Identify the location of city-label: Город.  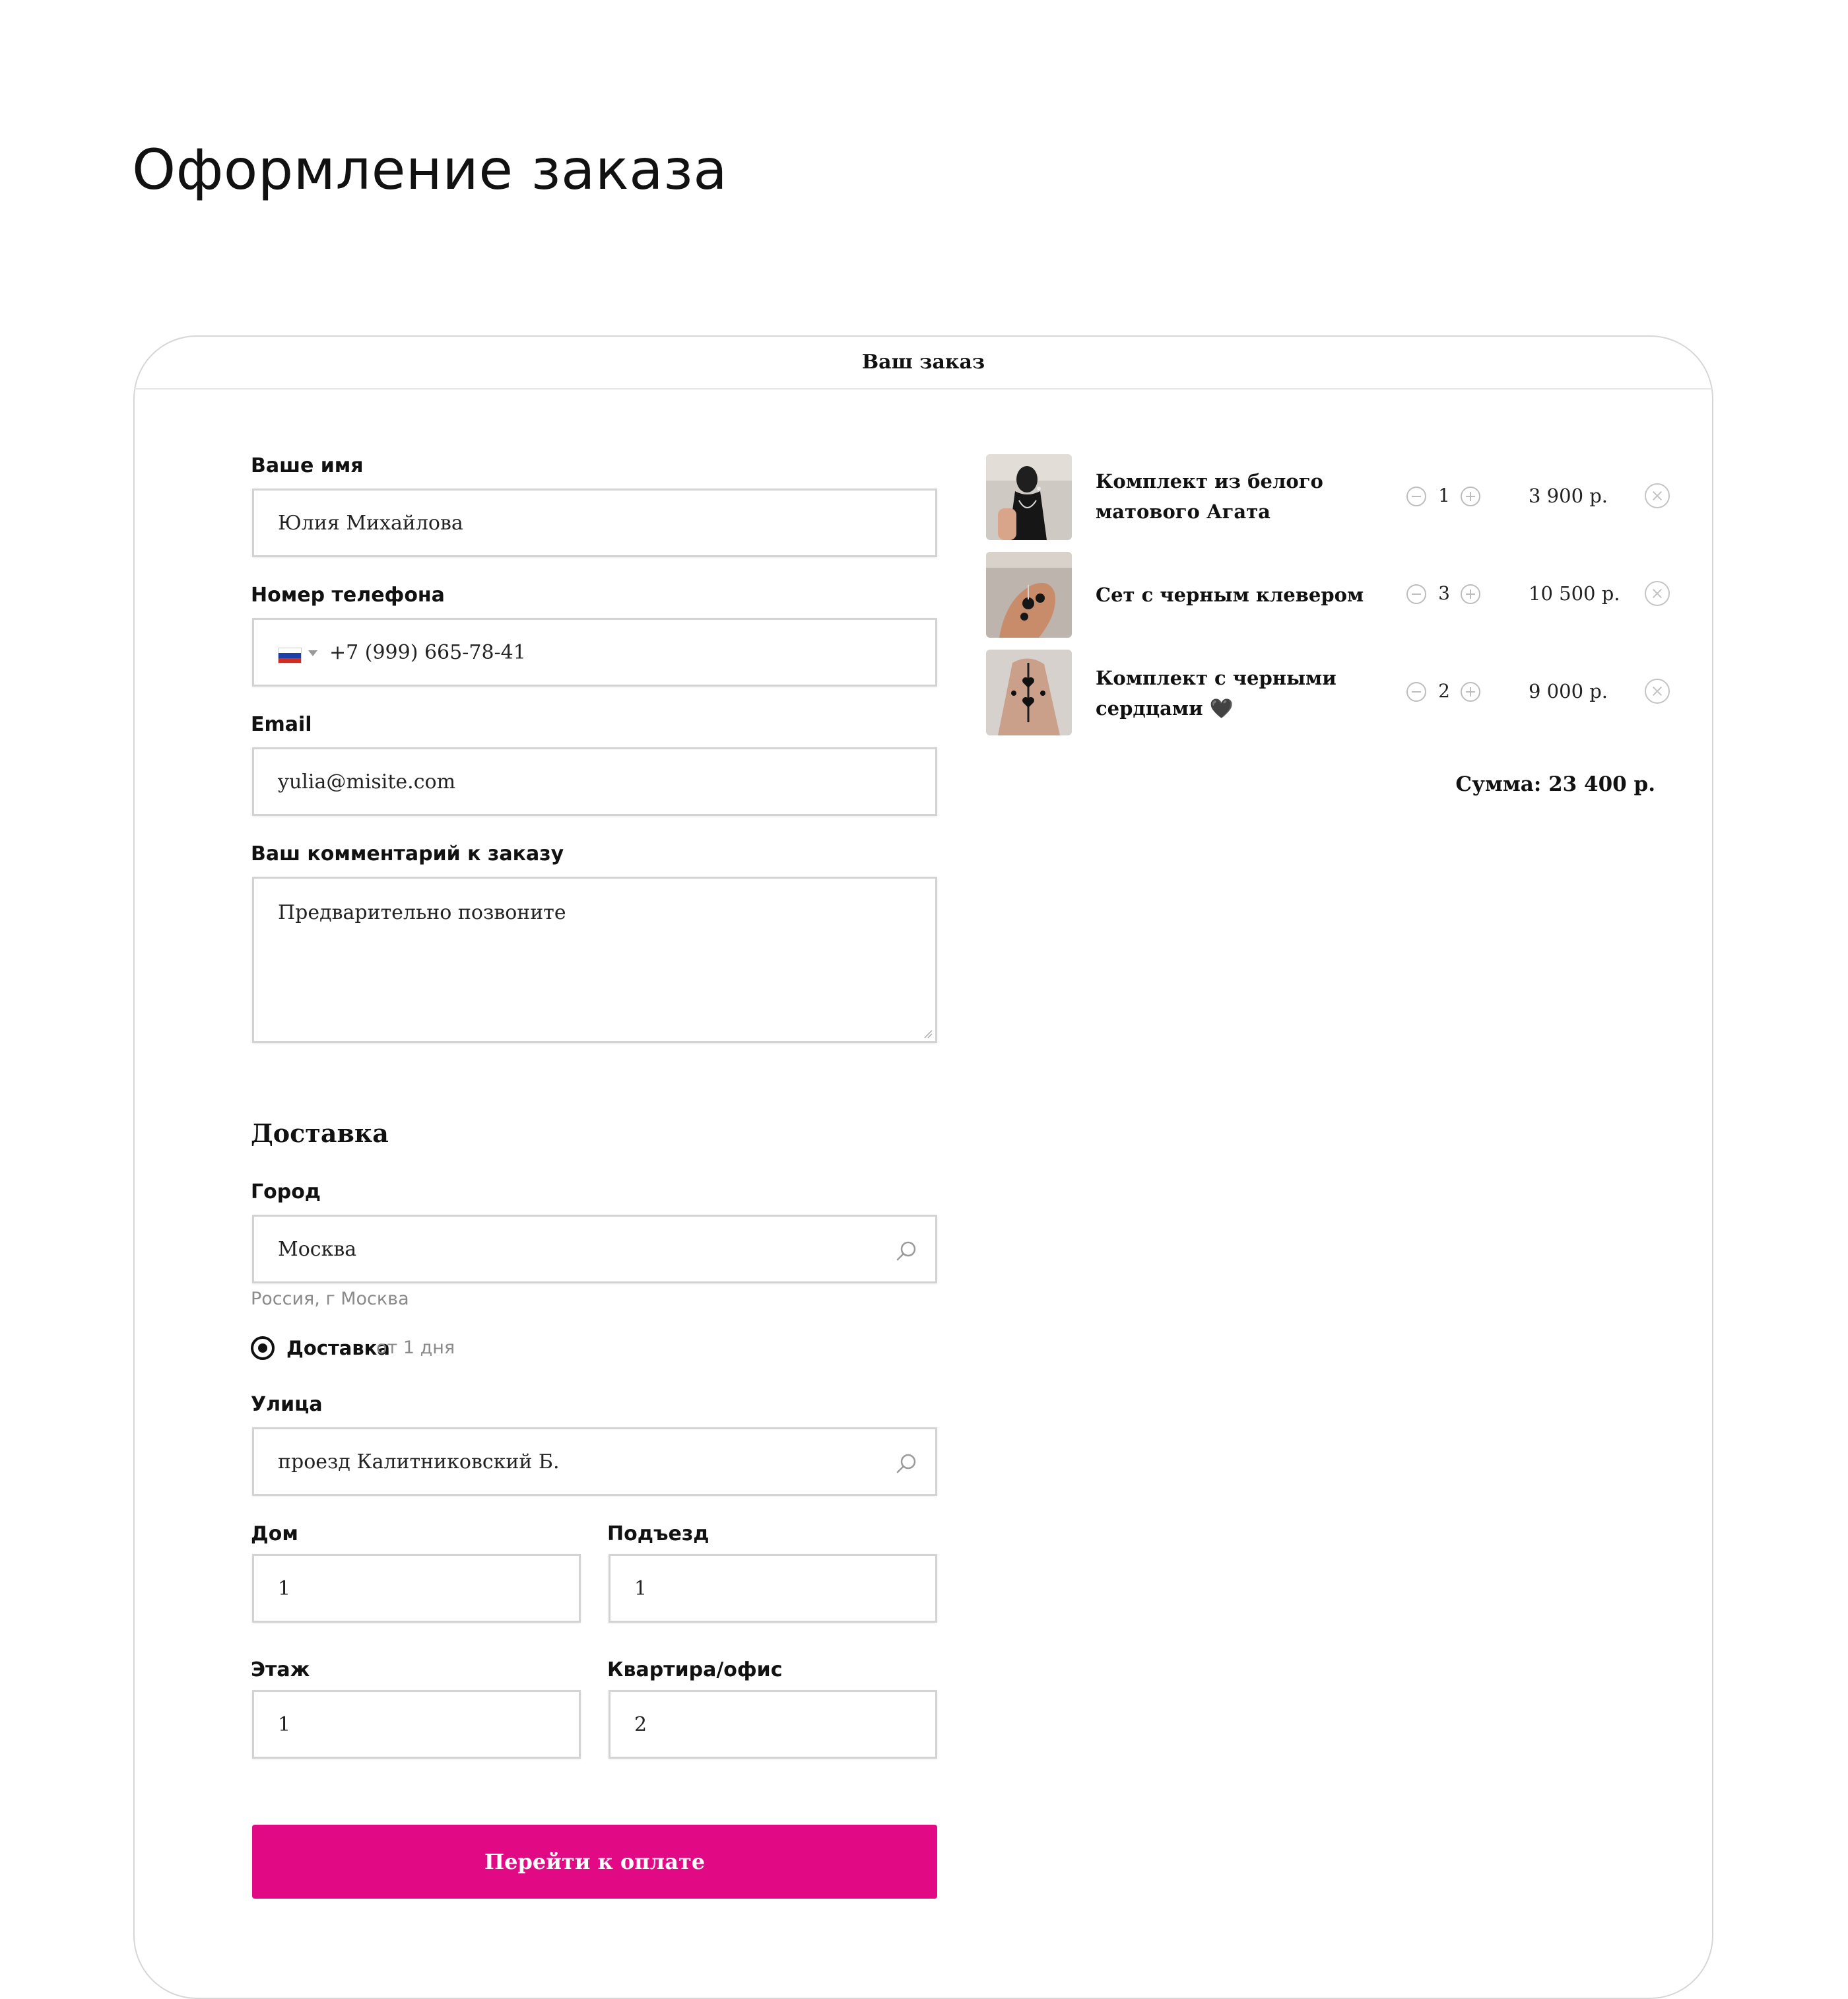
(286, 1191).